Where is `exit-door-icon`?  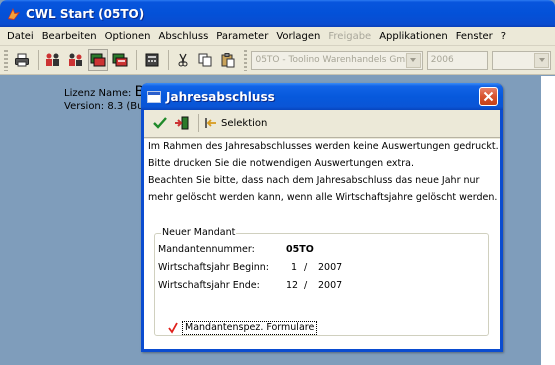 exit-door-icon is located at coordinates (182, 123).